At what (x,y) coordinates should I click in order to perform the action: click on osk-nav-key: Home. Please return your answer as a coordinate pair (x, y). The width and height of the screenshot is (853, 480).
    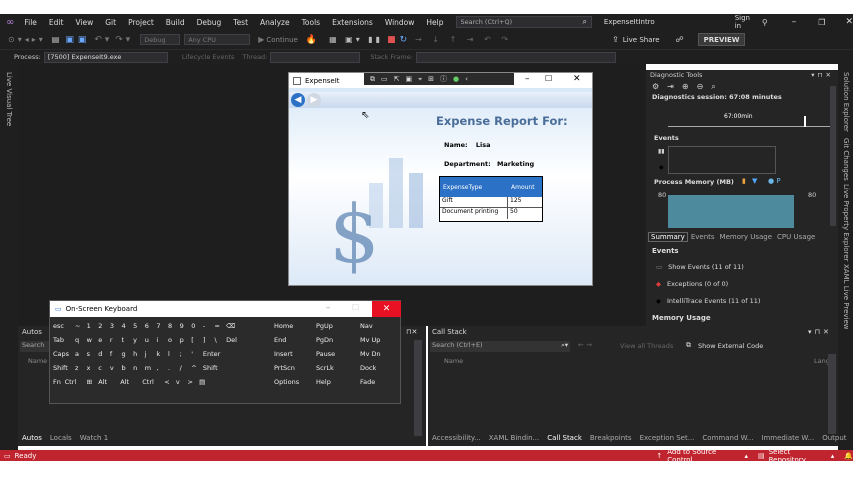
    Looking at the image, I should click on (283, 326).